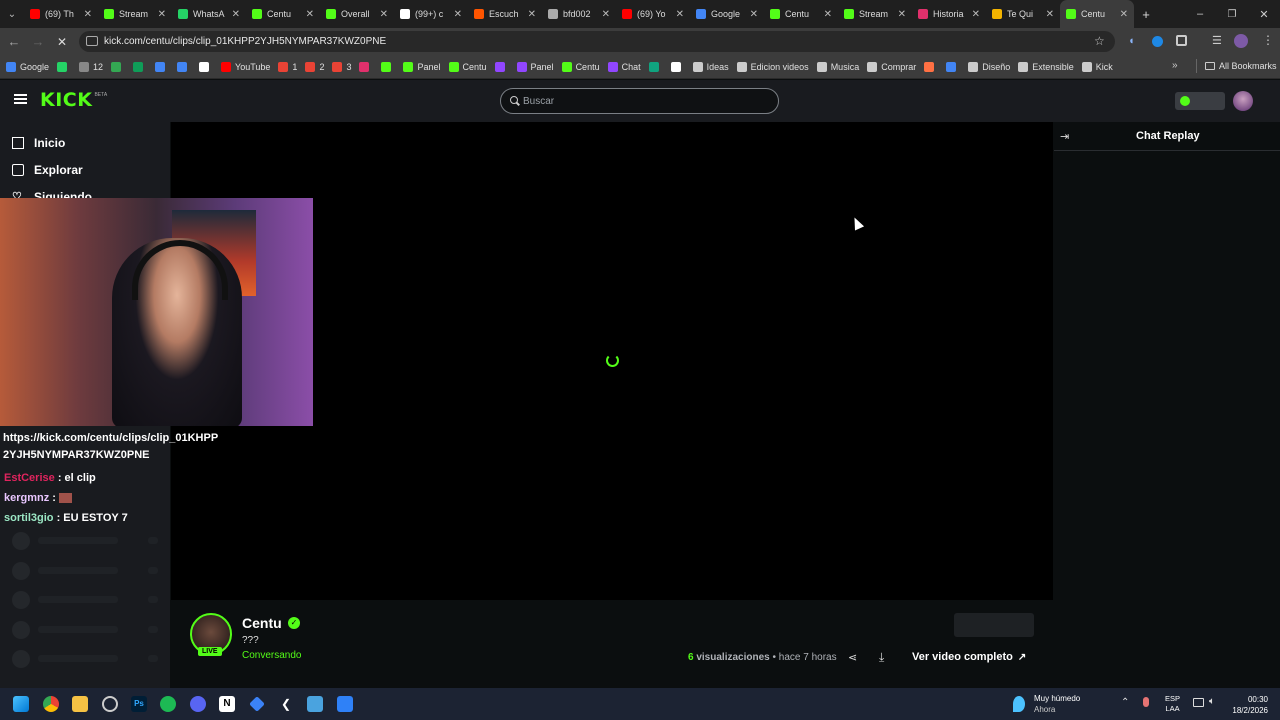 This screenshot has height=720, width=1280. I want to click on tab-9: Google ✕, so click(727, 14).